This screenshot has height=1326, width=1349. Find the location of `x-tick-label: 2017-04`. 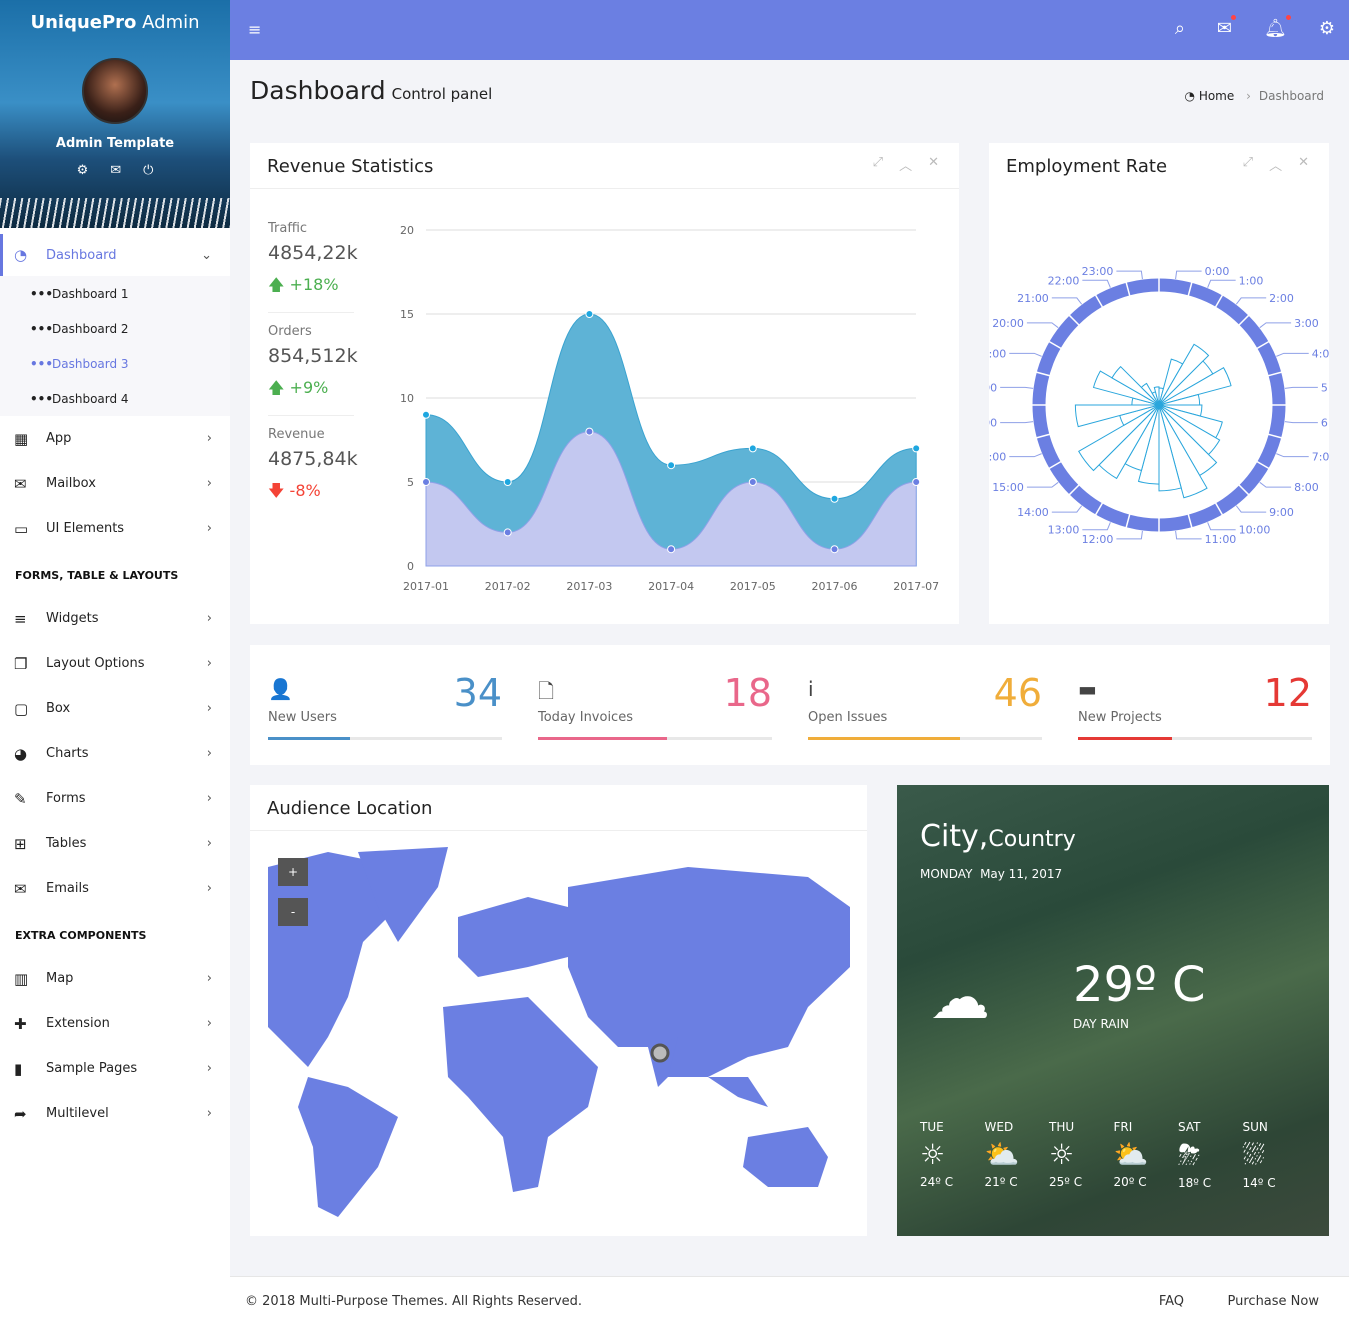

x-tick-label: 2017-04 is located at coordinates (671, 586).